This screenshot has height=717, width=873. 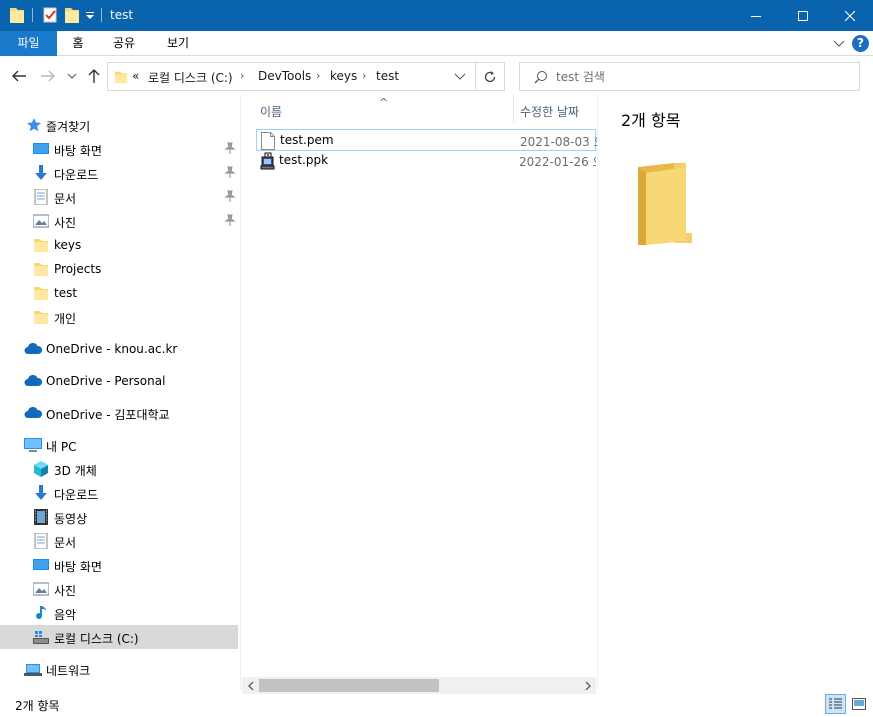 I want to click on nav-item-pc-downloads: 다운로드, so click(x=119, y=493).